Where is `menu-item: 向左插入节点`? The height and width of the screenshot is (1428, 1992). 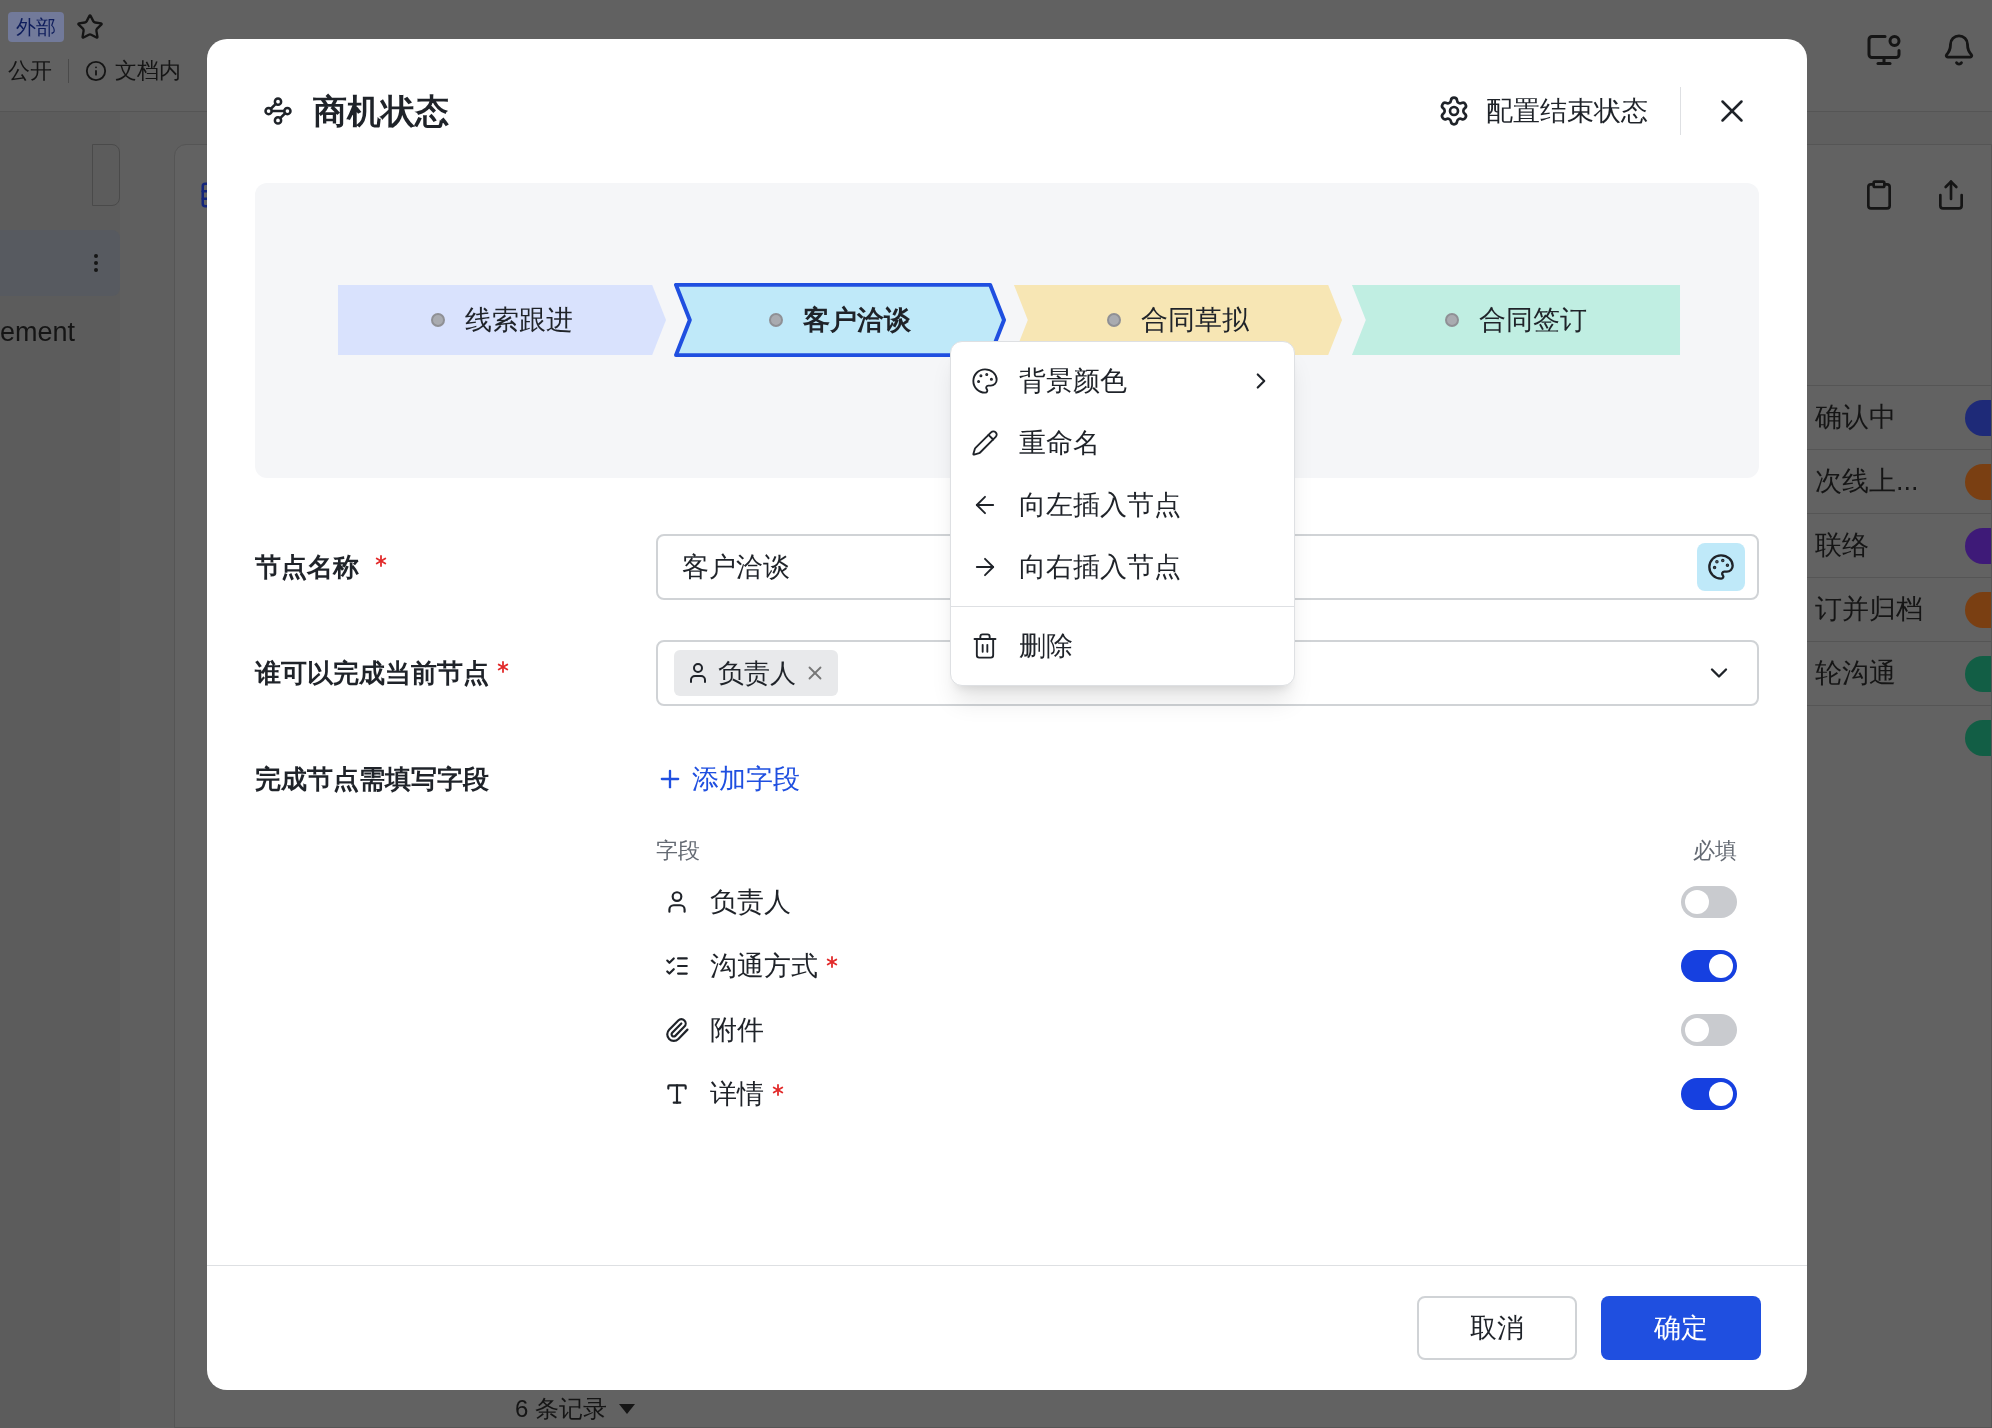
menu-item: 向左插入节点 is located at coordinates (1122, 505).